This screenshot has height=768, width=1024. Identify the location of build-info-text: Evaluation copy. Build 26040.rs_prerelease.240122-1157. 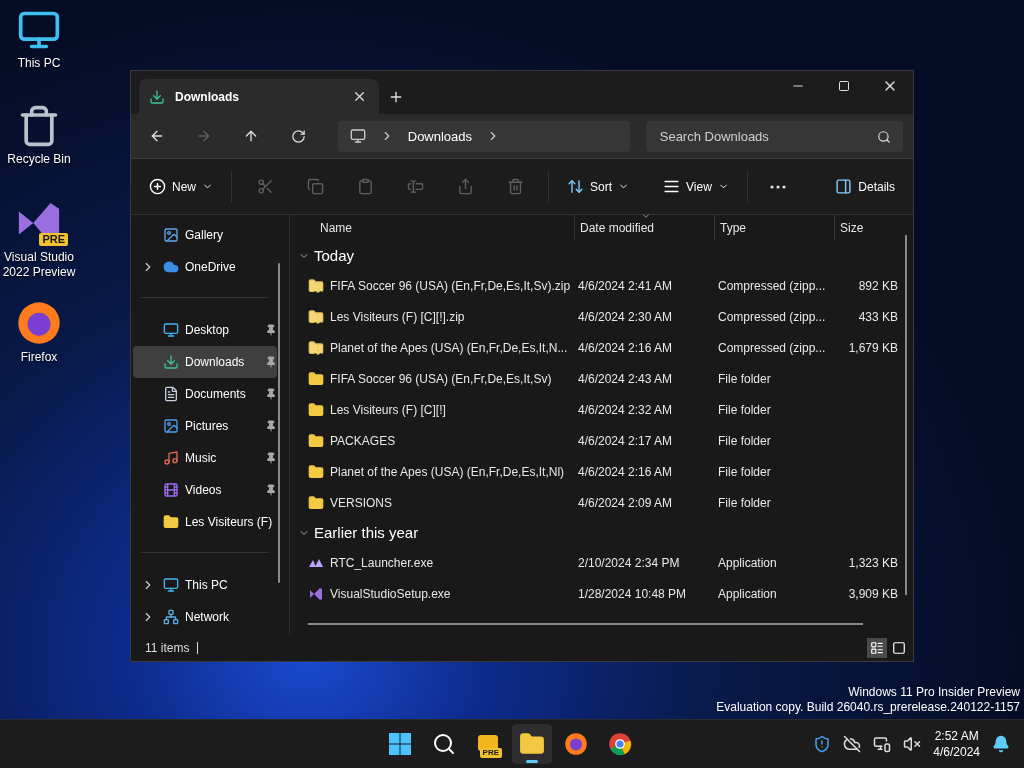
(868, 707).